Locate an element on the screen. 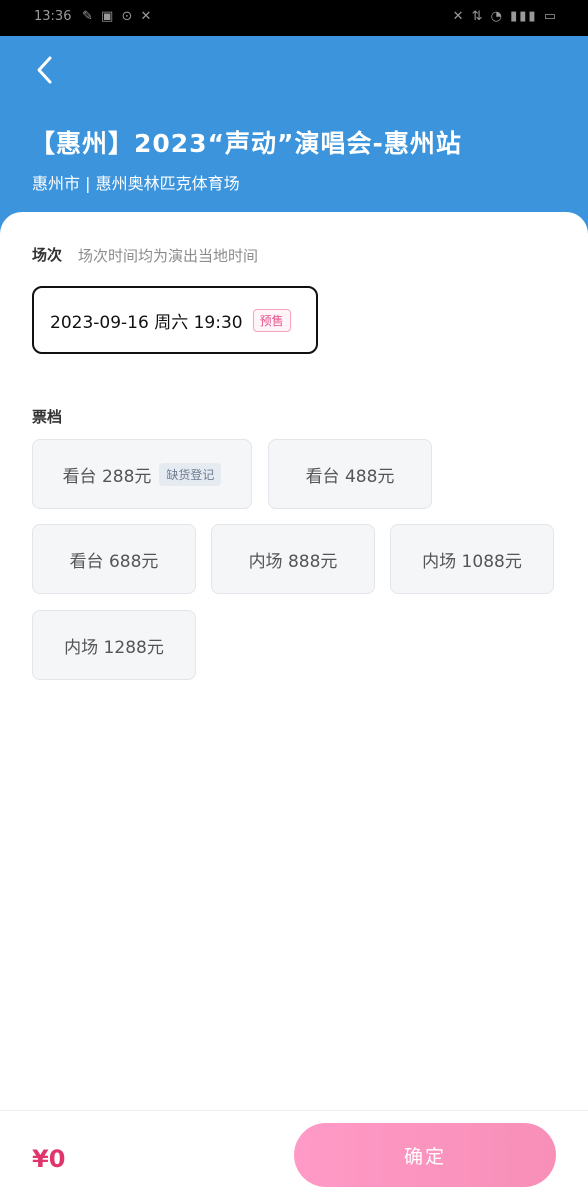 The image size is (588, 1201). bottom-bar: ¥0 确定 is located at coordinates (294, 1155).